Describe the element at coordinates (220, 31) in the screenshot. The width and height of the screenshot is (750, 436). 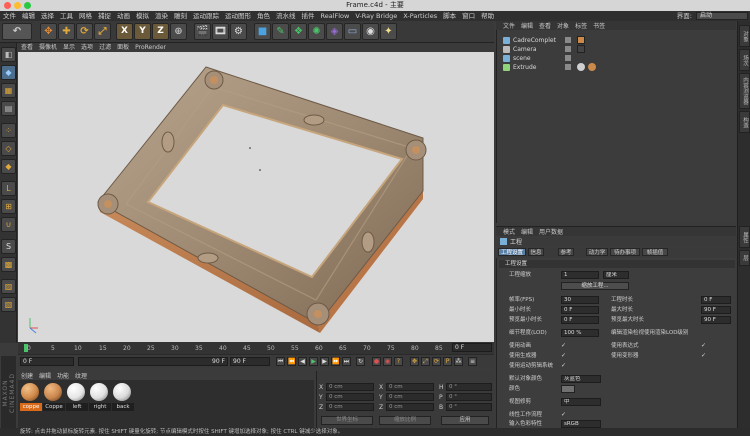
I see `render-picture-icon: 🎞` at that location.